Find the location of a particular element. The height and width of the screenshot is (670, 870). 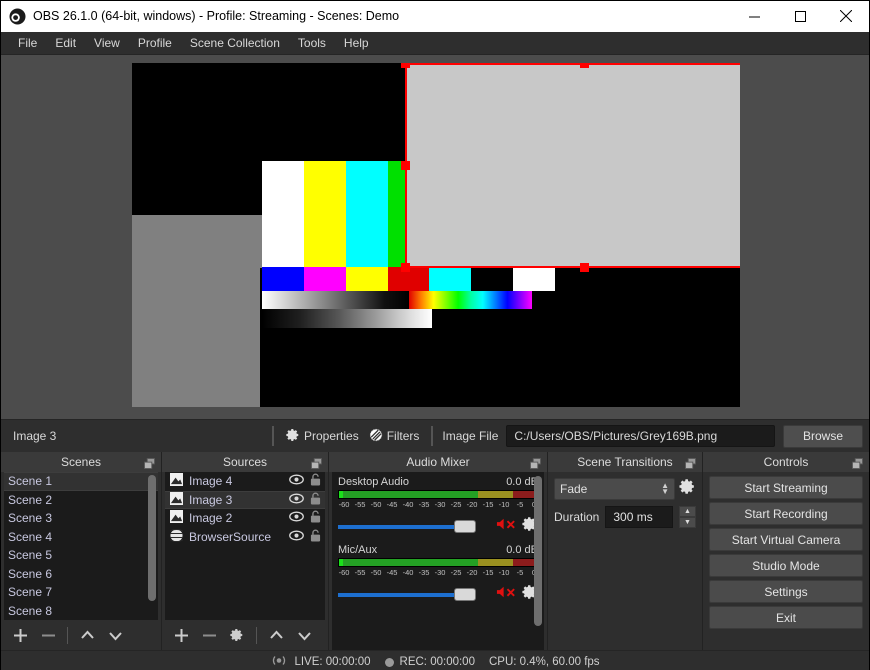

audio-mixer-scrollbar is located at coordinates (538, 551).